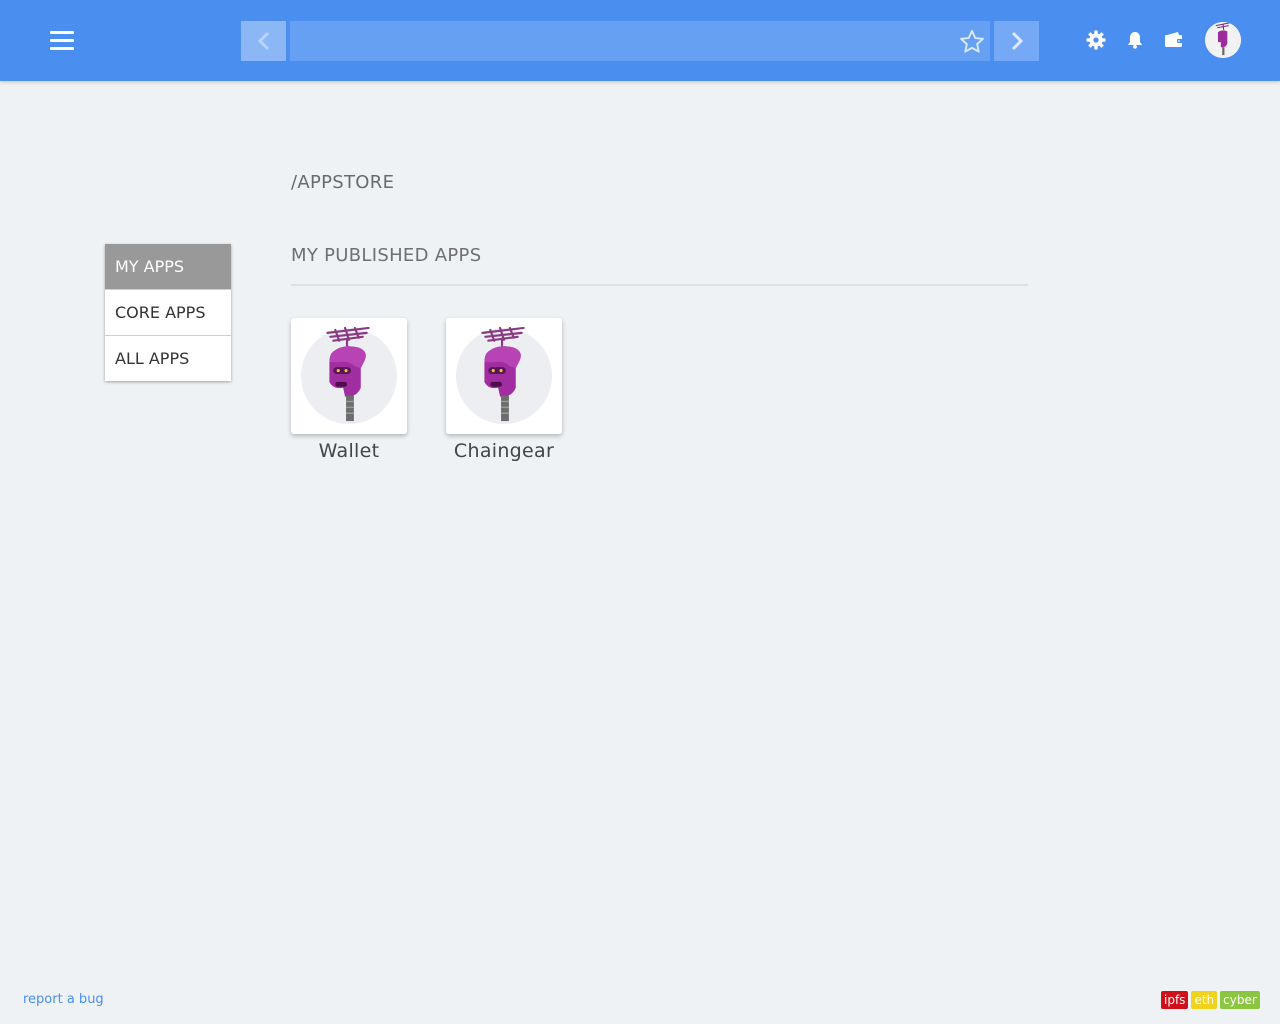  I want to click on avatar, so click(1223, 40).